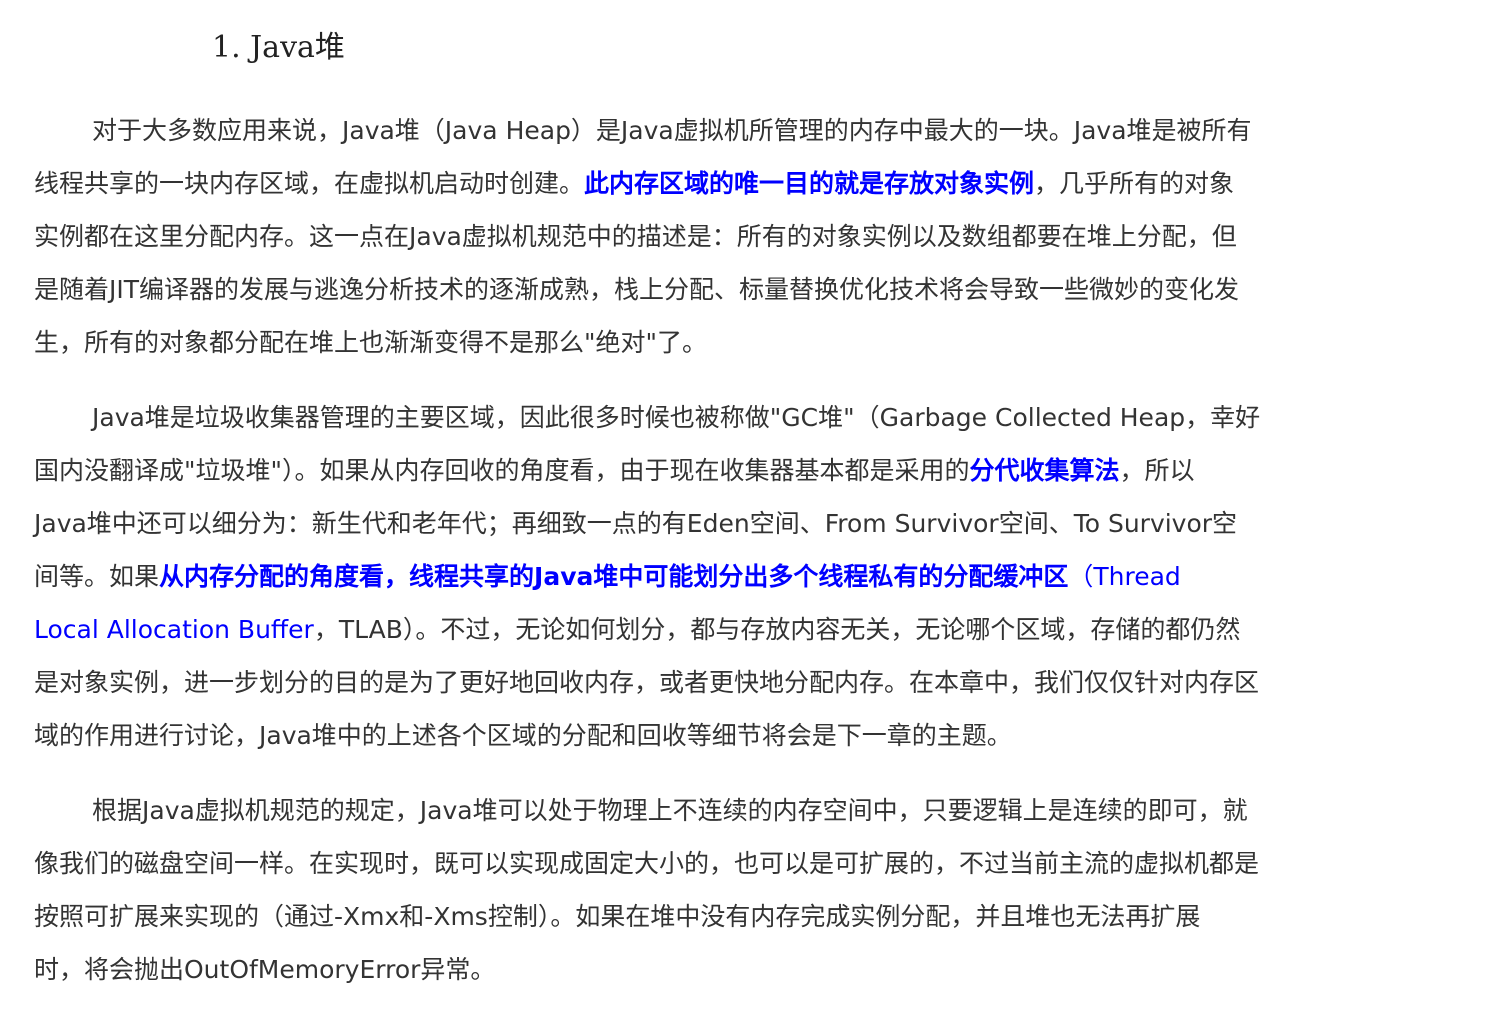 This screenshot has width=1497, height=1018. Describe the element at coordinates (502, 470) in the screenshot. I see `text-segment: 国内没翻译成"垃圾堆"）。如果从内存回收的角度看，由于现在收集器基本都是采用的` at that location.